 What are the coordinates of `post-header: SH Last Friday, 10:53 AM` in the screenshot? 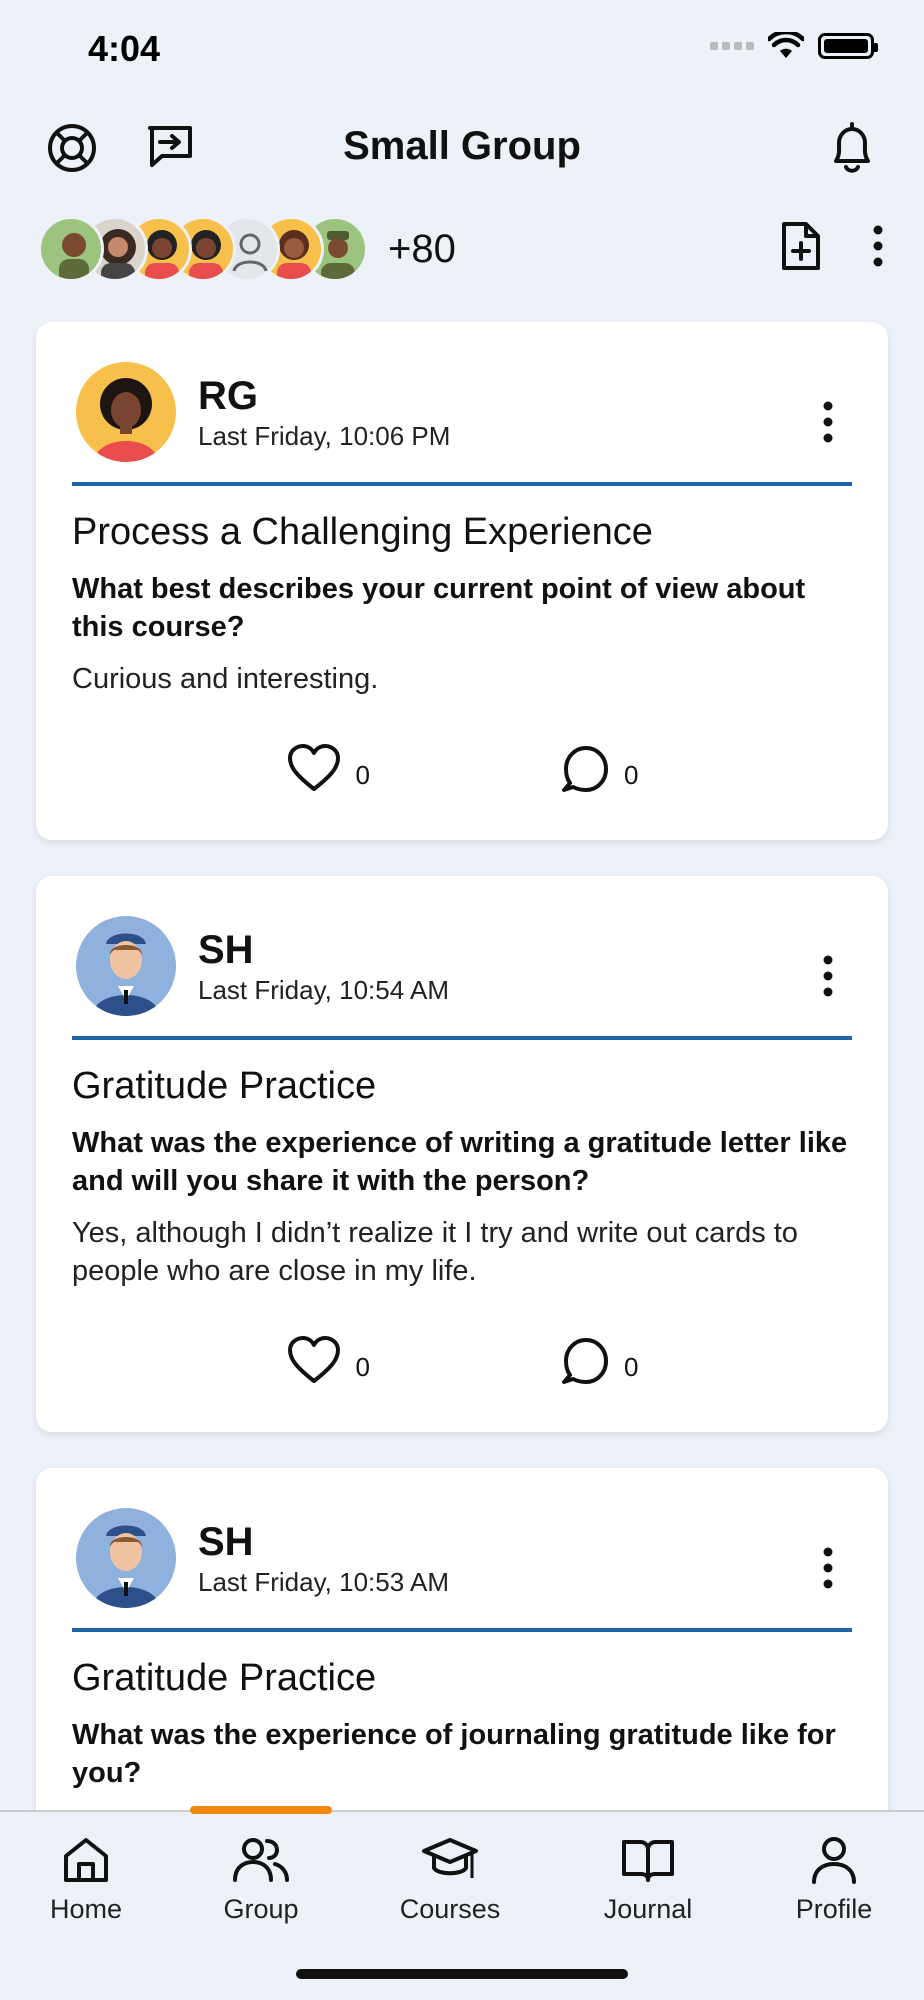 It's located at (462, 1558).